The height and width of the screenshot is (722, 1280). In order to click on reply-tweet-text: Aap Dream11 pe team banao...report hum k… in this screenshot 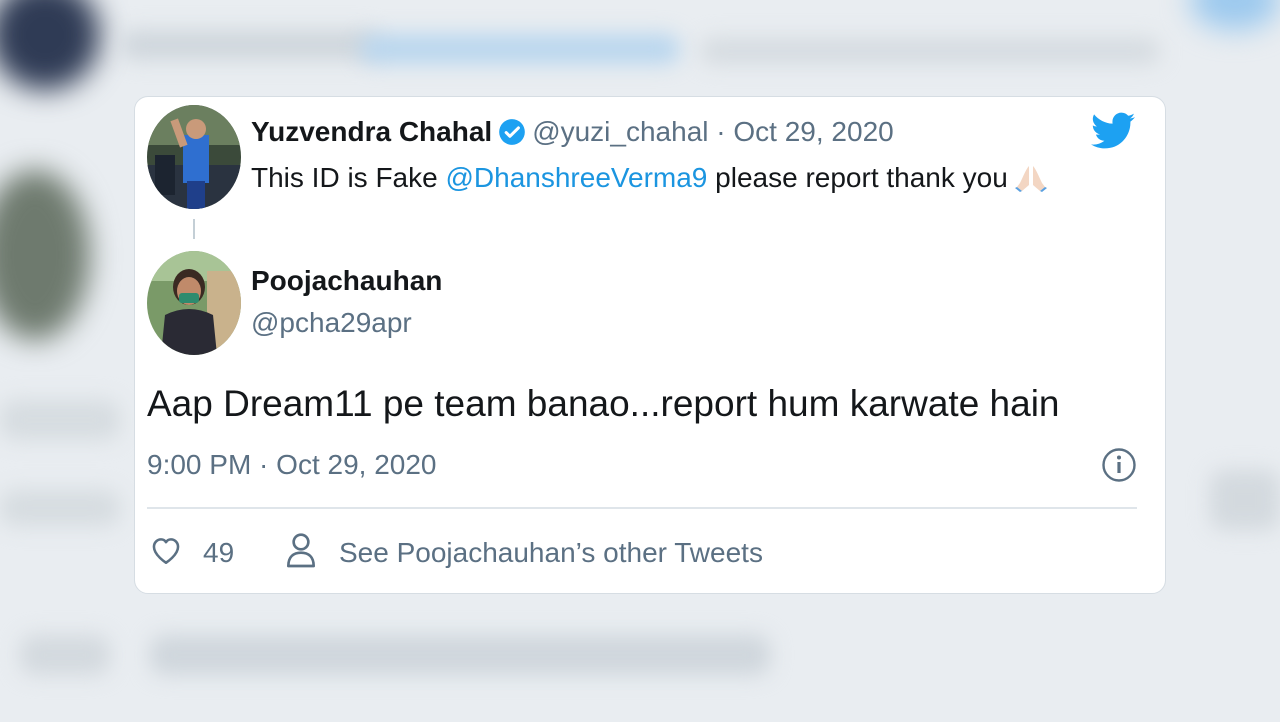, I will do `click(603, 403)`.